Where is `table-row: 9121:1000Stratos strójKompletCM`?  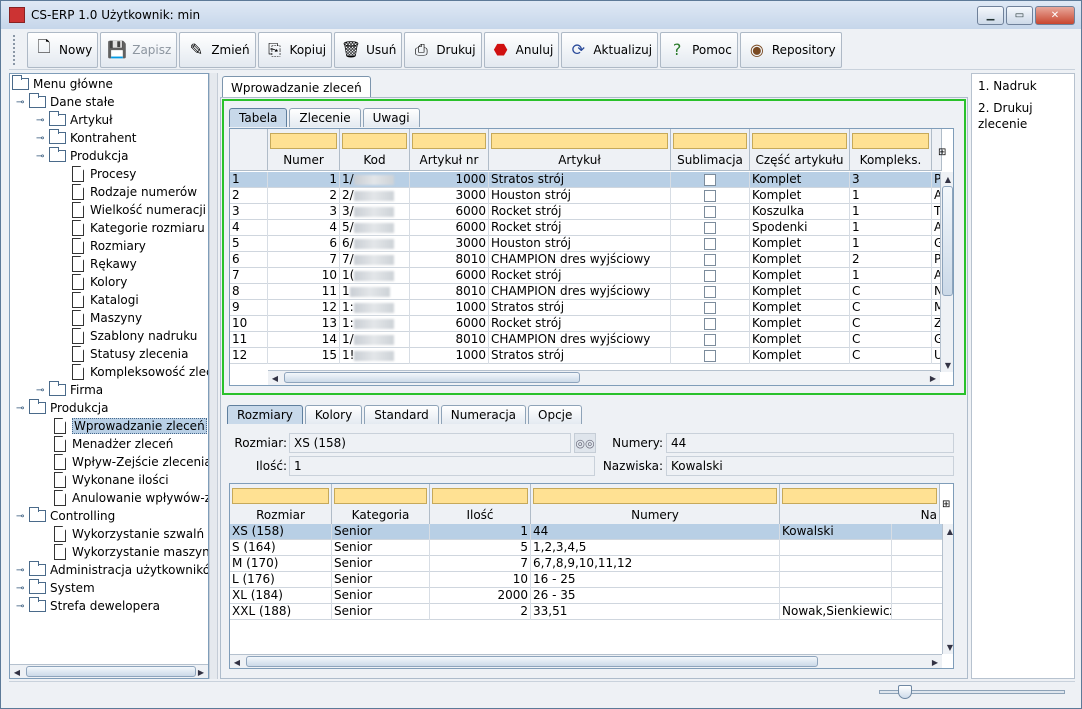
table-row: 9121:1000Stratos strójKompletCM is located at coordinates (586, 308).